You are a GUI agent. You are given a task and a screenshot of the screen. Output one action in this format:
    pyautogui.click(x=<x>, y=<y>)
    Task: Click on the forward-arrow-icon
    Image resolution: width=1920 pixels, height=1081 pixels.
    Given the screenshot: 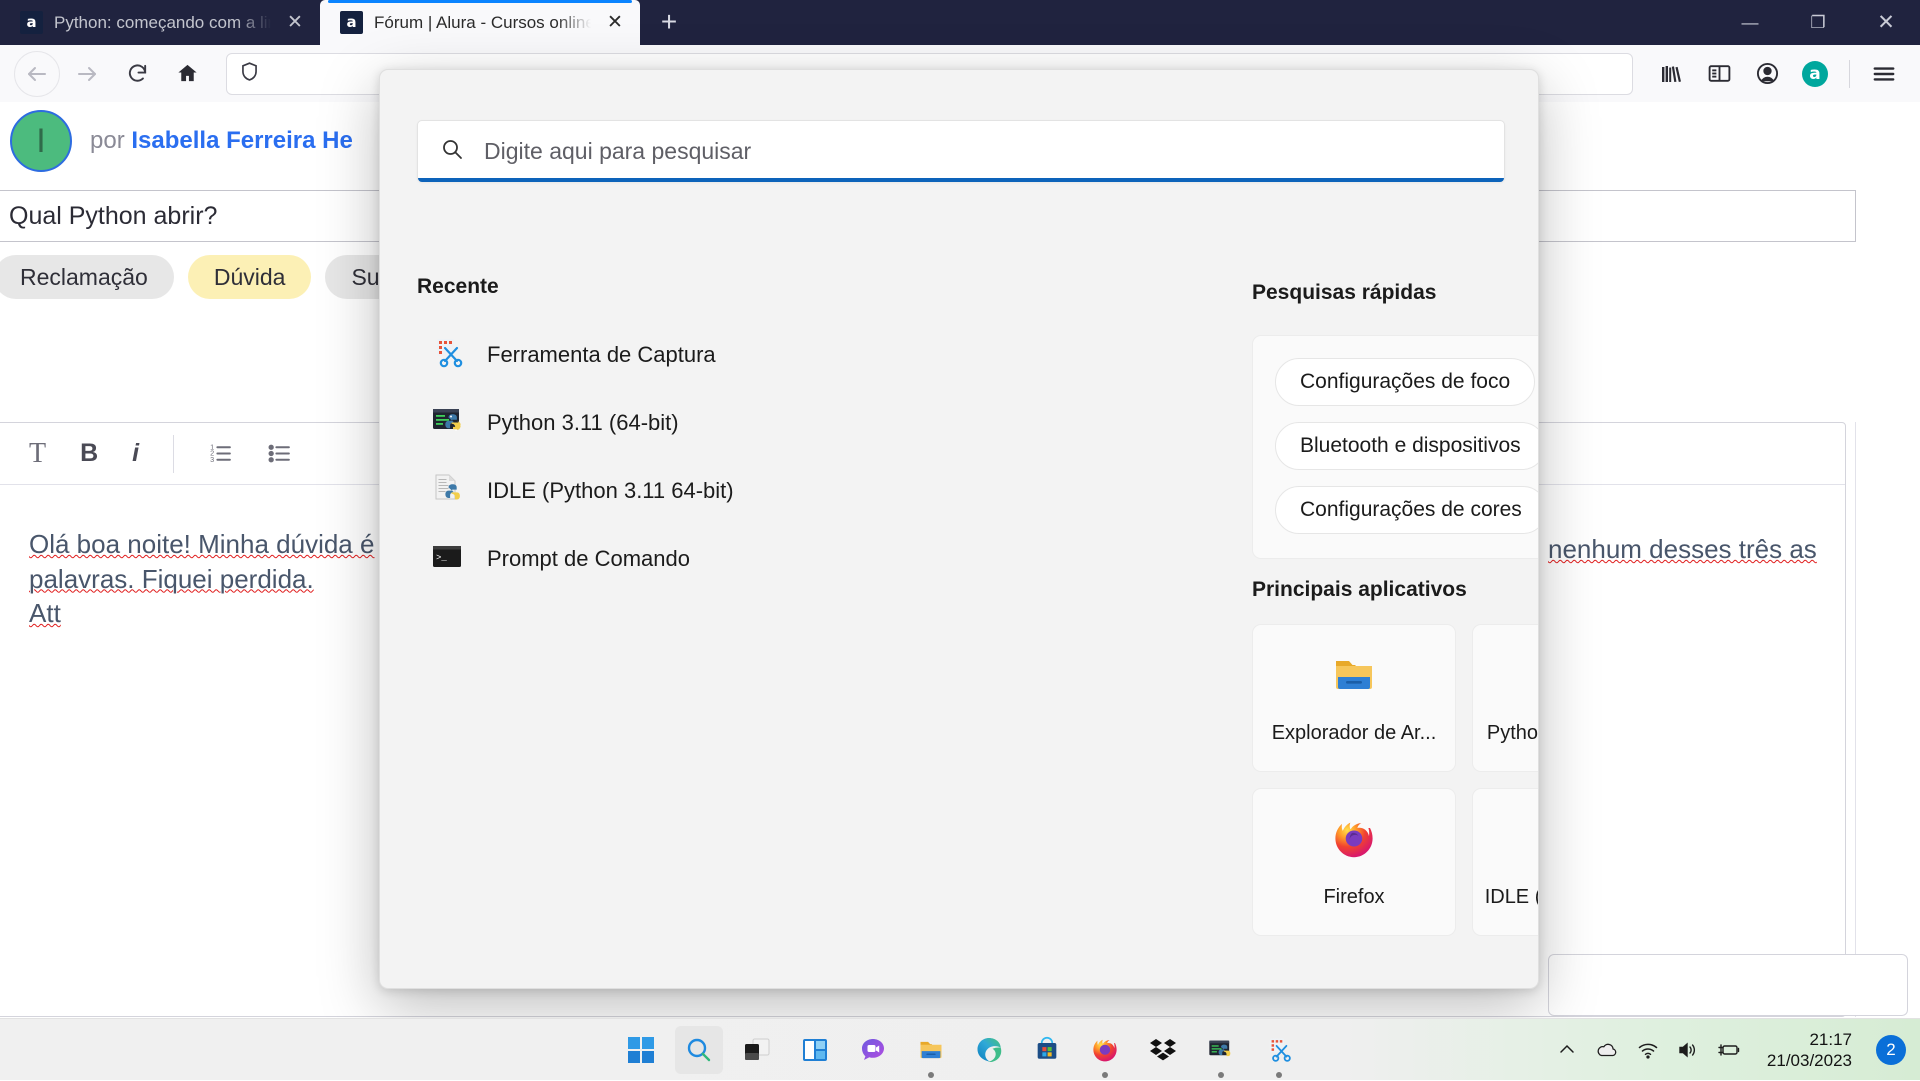 What is the action you would take?
    pyautogui.click(x=87, y=74)
    